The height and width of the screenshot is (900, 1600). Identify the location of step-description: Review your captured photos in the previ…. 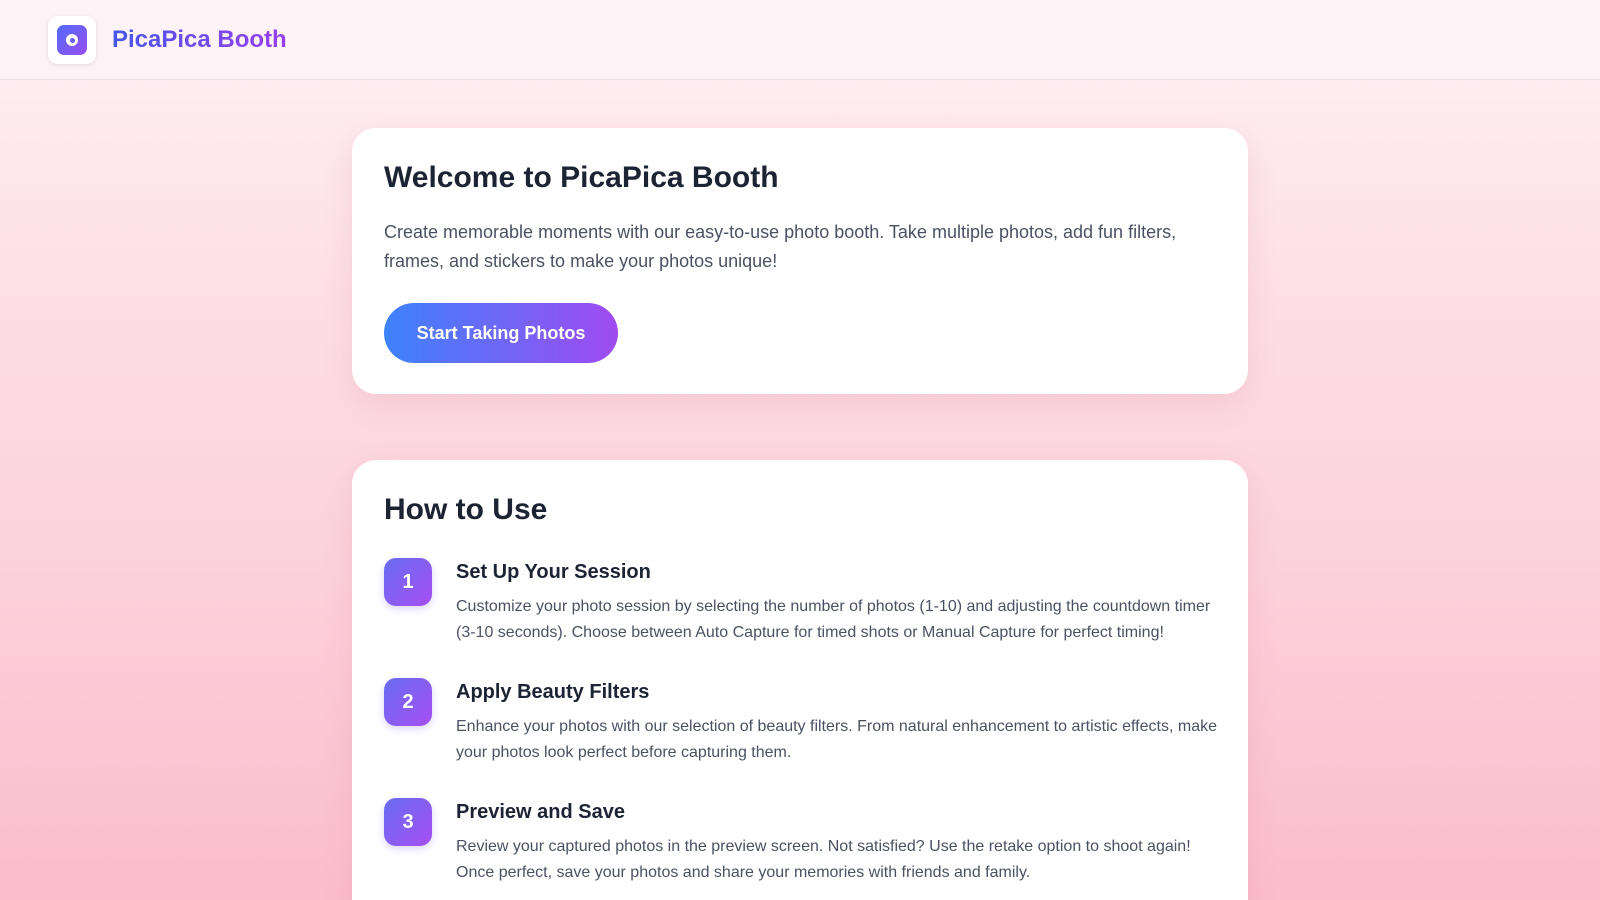
(823, 859).